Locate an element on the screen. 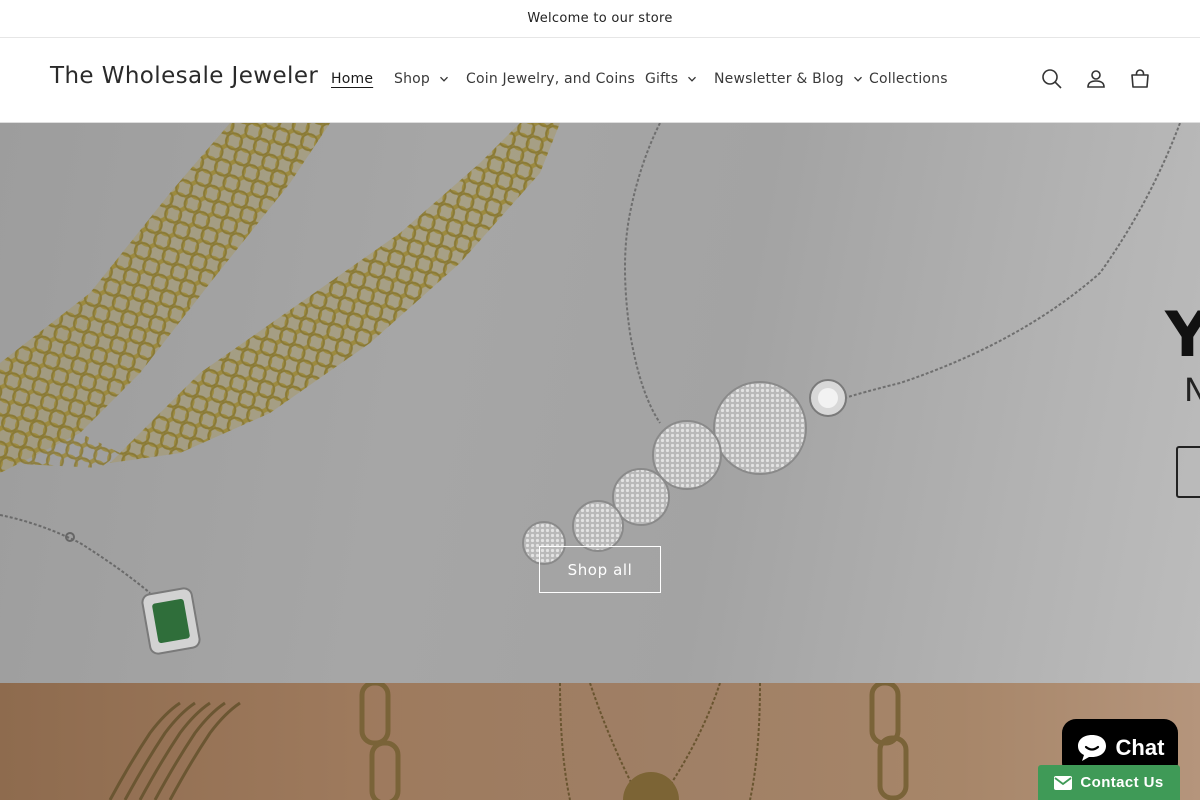 This screenshot has height=800, width=1200. nav-coin-jewelry: Coin Jewelry, and Coins is located at coordinates (550, 79).